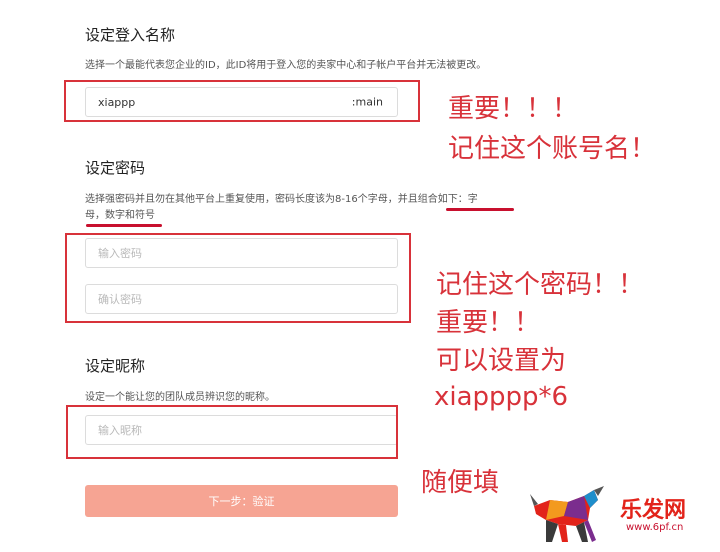 This screenshot has height=552, width=720. What do you see at coordinates (480, 209) in the screenshot?
I see `password-underline-right` at bounding box center [480, 209].